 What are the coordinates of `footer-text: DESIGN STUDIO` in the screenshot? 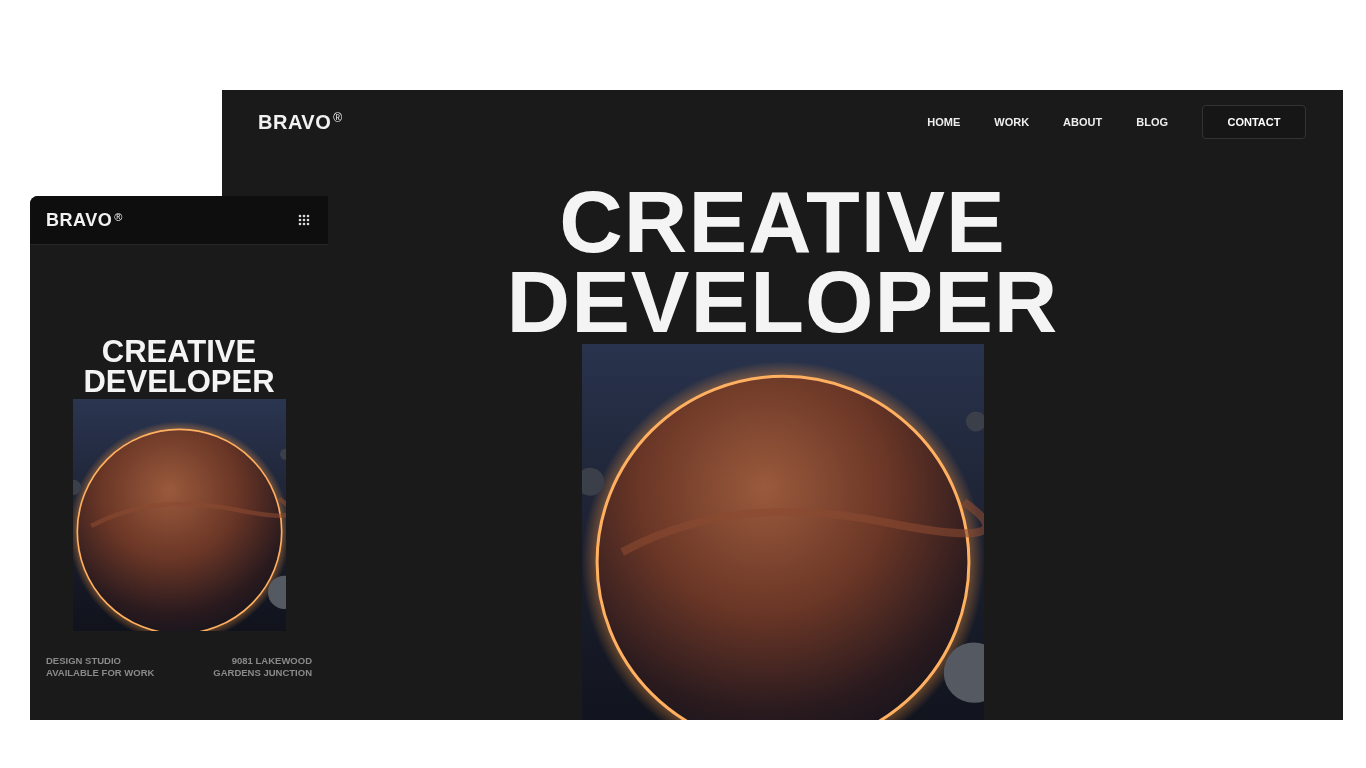 It's located at (84, 661).